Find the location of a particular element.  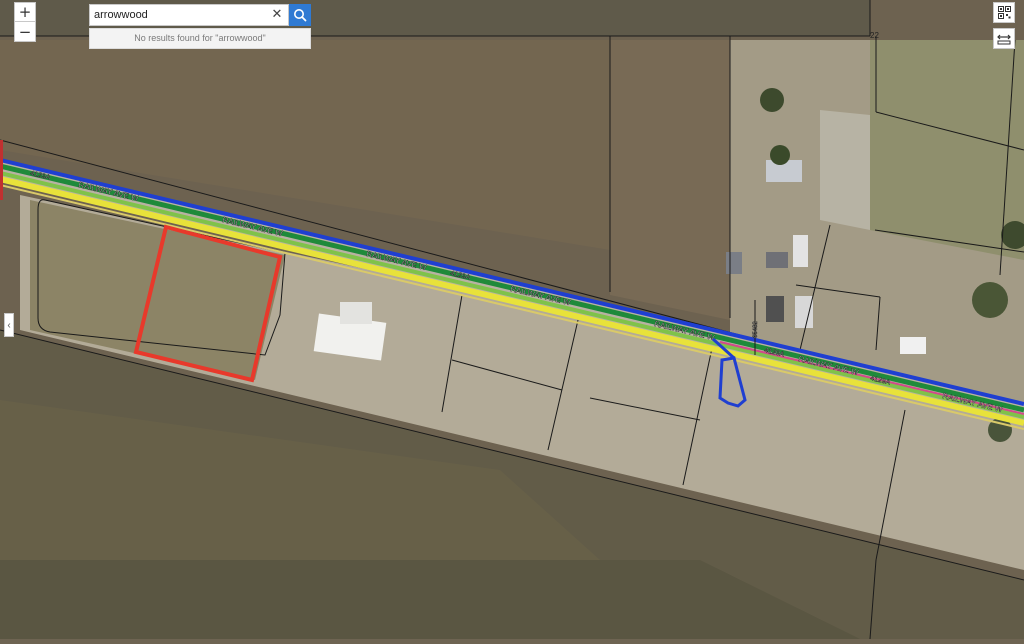

parcel-number-label: 22 is located at coordinates (874, 35).